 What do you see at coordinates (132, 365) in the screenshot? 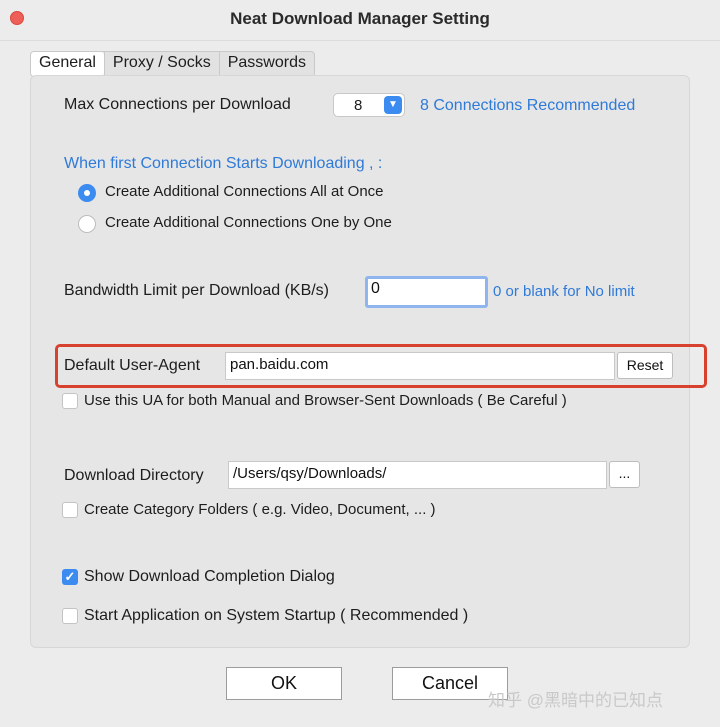
I see `user-agent-label: Default User-Agent` at bounding box center [132, 365].